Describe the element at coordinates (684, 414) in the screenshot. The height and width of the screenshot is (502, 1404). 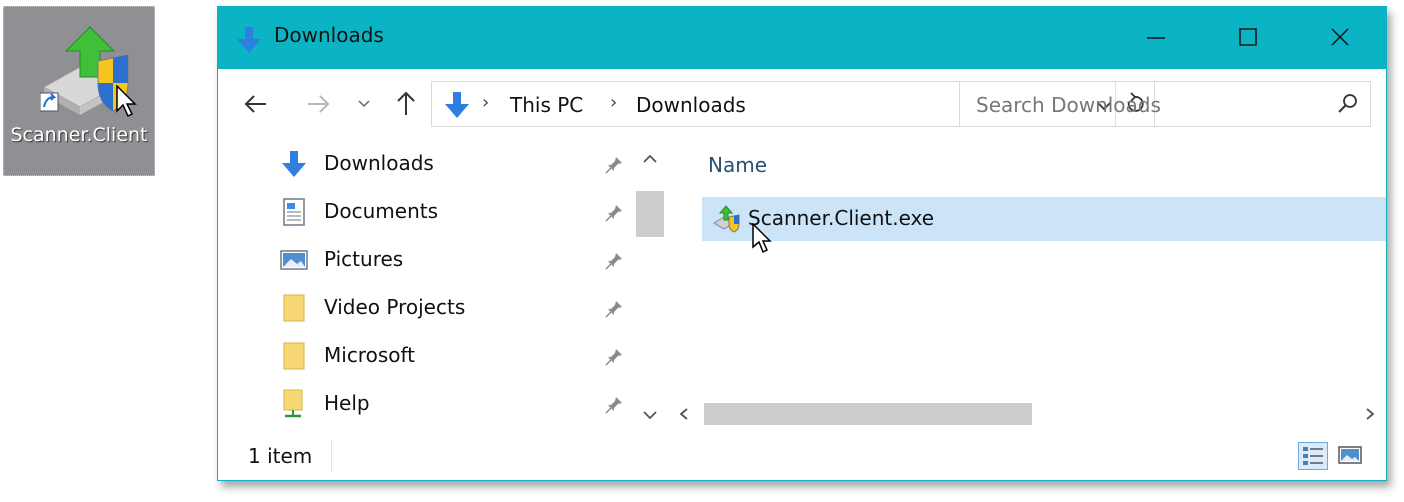
I see `scroll-left-icon` at that location.